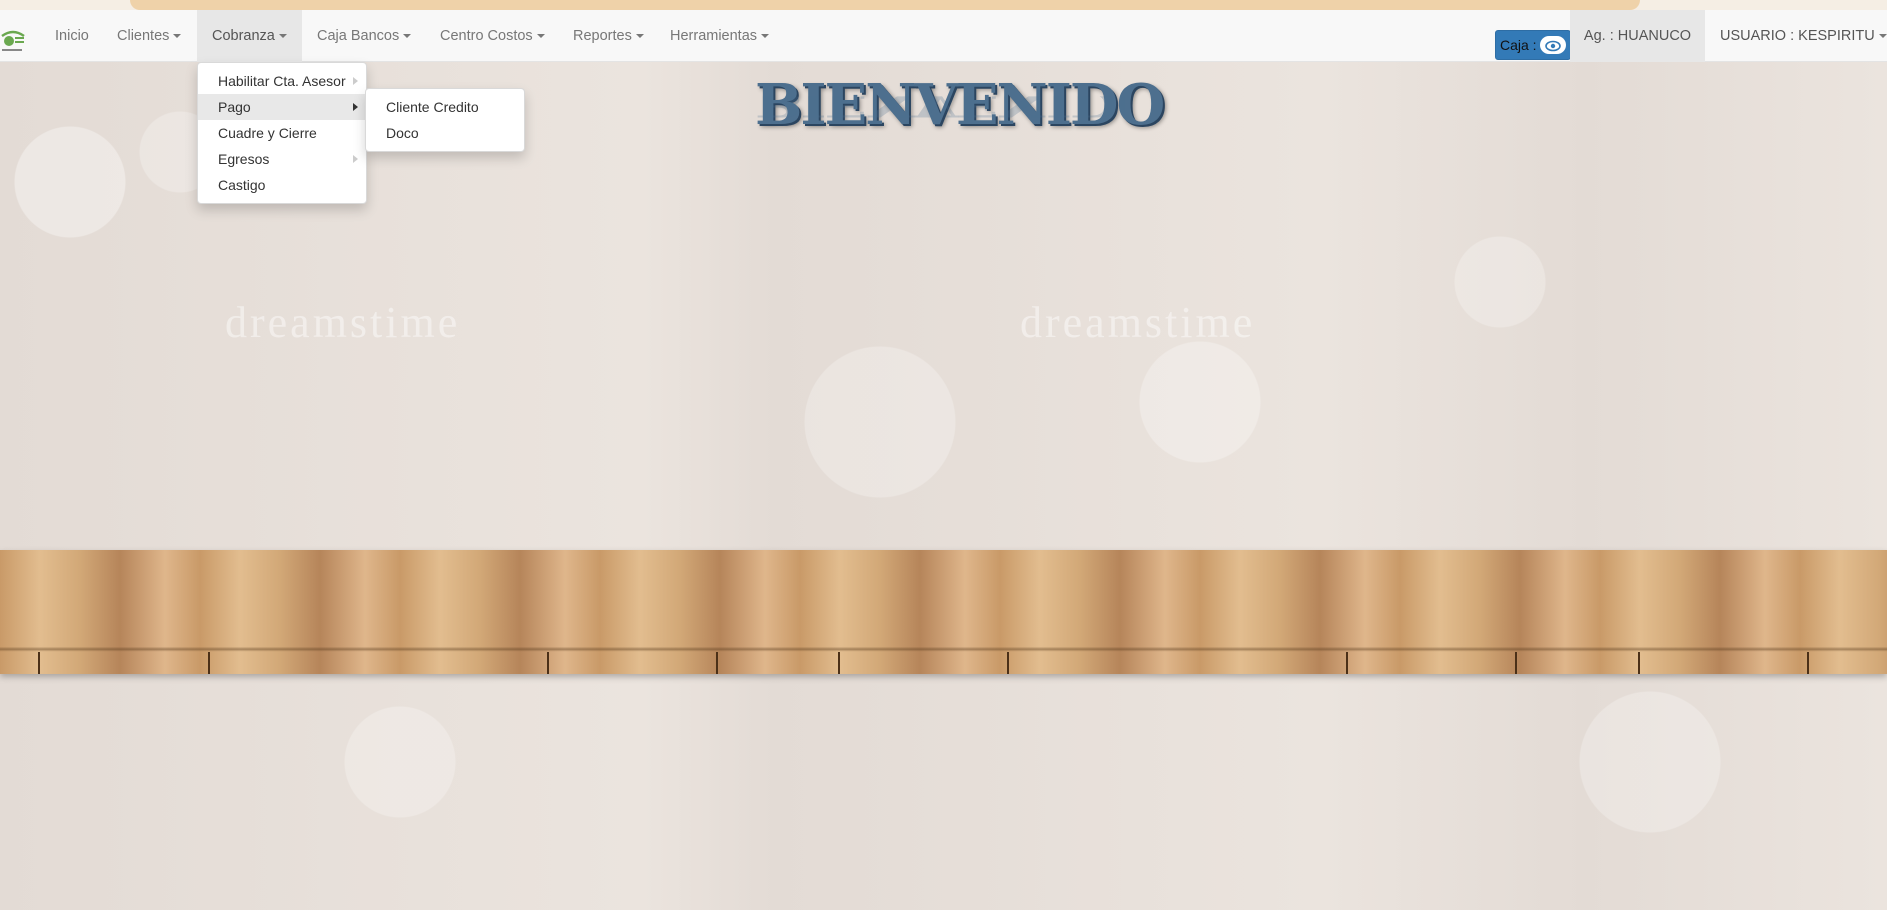 This screenshot has height=910, width=1887. Describe the element at coordinates (143, 36) in the screenshot. I see `nav-label: Clientes` at that location.